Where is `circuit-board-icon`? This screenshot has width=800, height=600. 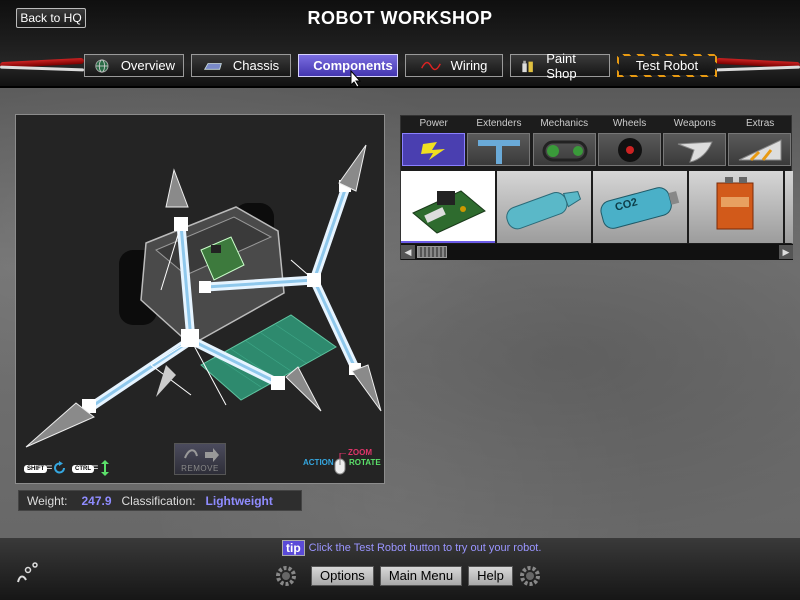 circuit-board-icon is located at coordinates (449, 212).